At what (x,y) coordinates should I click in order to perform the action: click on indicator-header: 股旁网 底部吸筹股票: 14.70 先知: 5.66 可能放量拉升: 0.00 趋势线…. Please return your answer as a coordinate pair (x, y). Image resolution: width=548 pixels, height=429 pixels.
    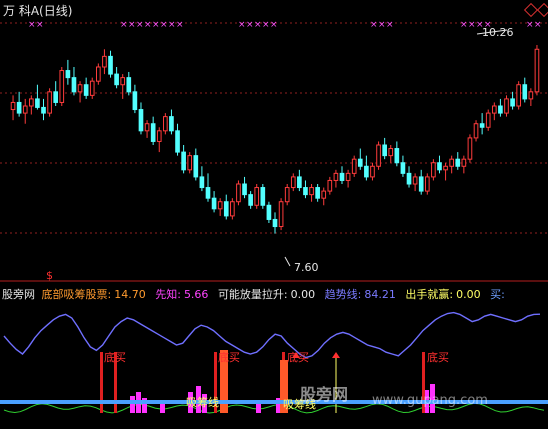
    Looking at the image, I should click on (256, 294).